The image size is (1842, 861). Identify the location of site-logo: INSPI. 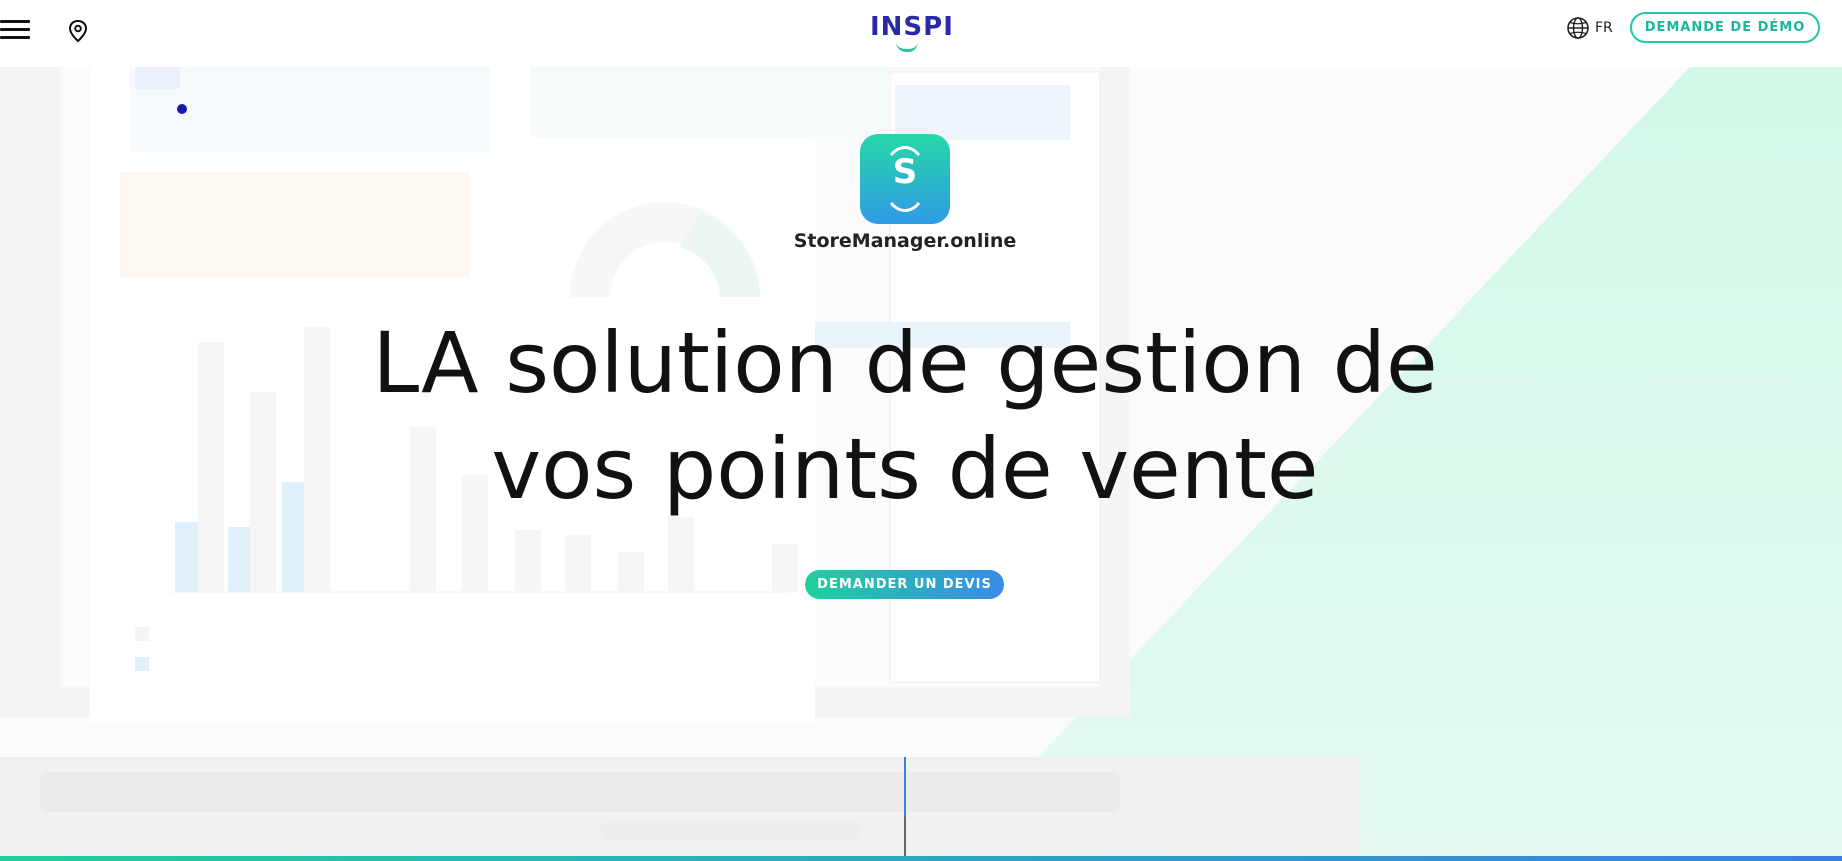
(912, 30).